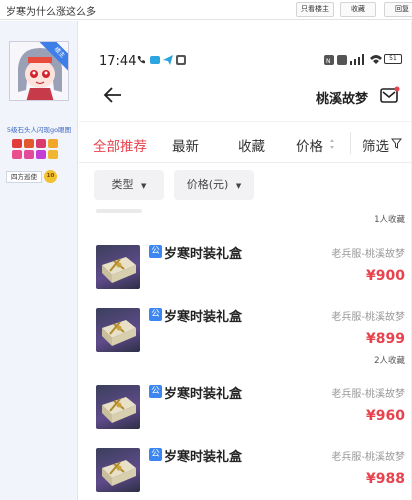 The width and height of the screenshot is (412, 500). Describe the element at coordinates (245, 338) in the screenshot. I see `listing-item: 公 岁寒时装礼盒 老兵服-桃溪故梦 ¥899` at that location.